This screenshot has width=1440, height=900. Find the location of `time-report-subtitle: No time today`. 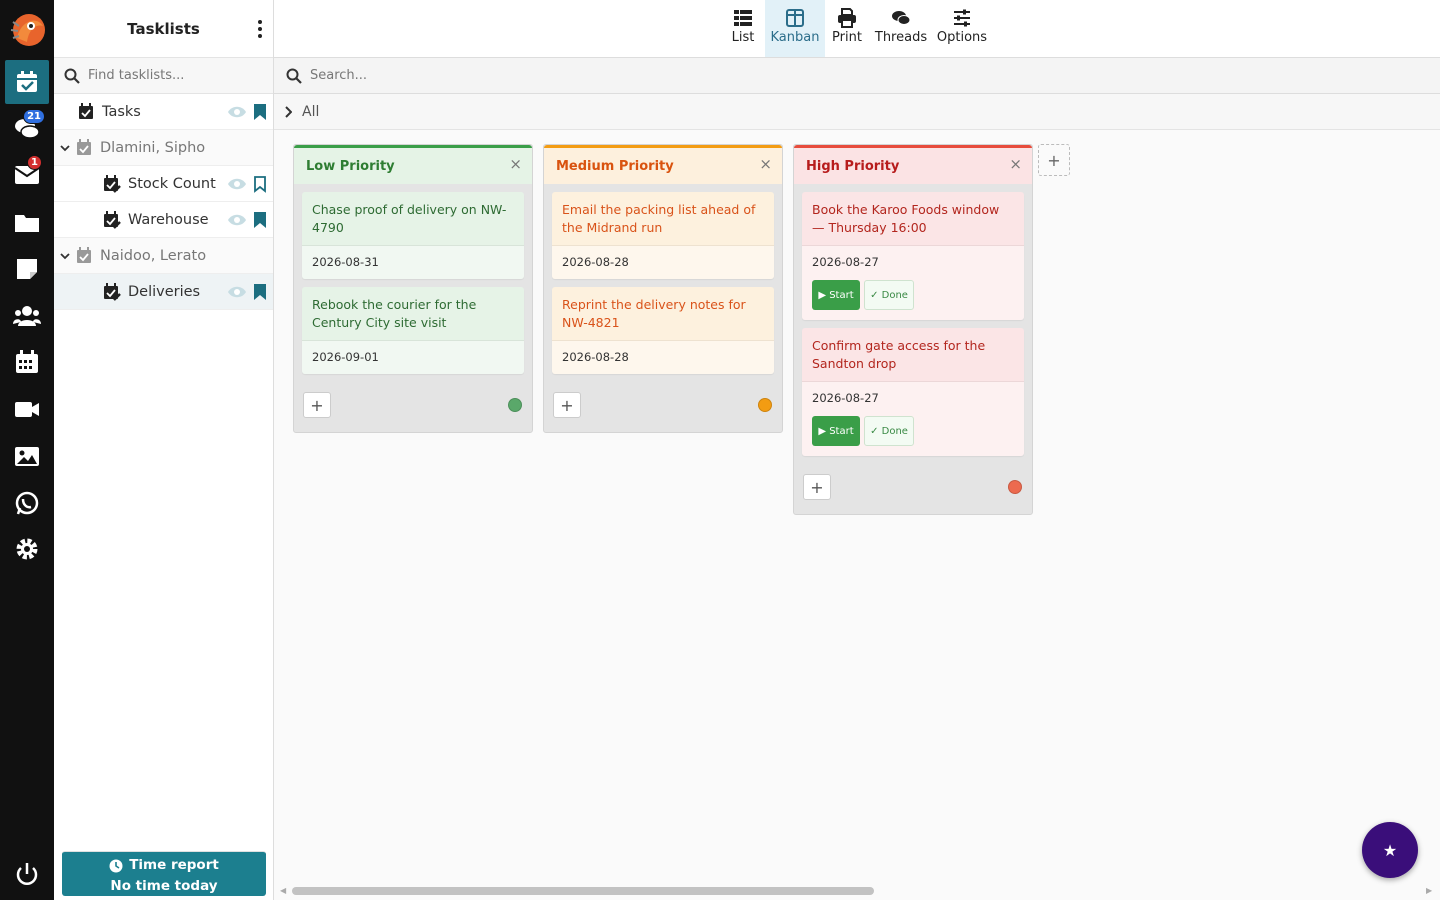

time-report-subtitle: No time today is located at coordinates (164, 886).